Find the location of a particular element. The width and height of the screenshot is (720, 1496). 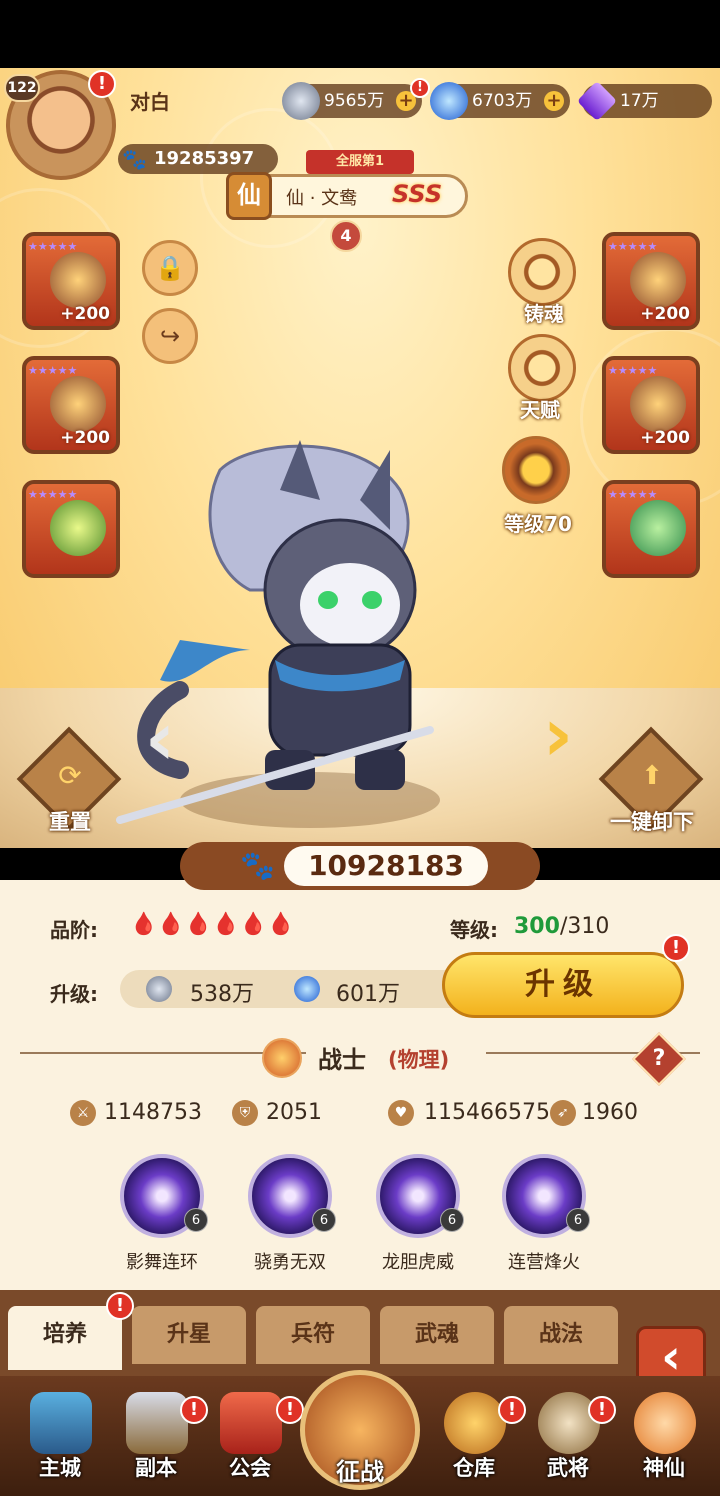

equip-slot-jade: ★★★★★ is located at coordinates (651, 529).